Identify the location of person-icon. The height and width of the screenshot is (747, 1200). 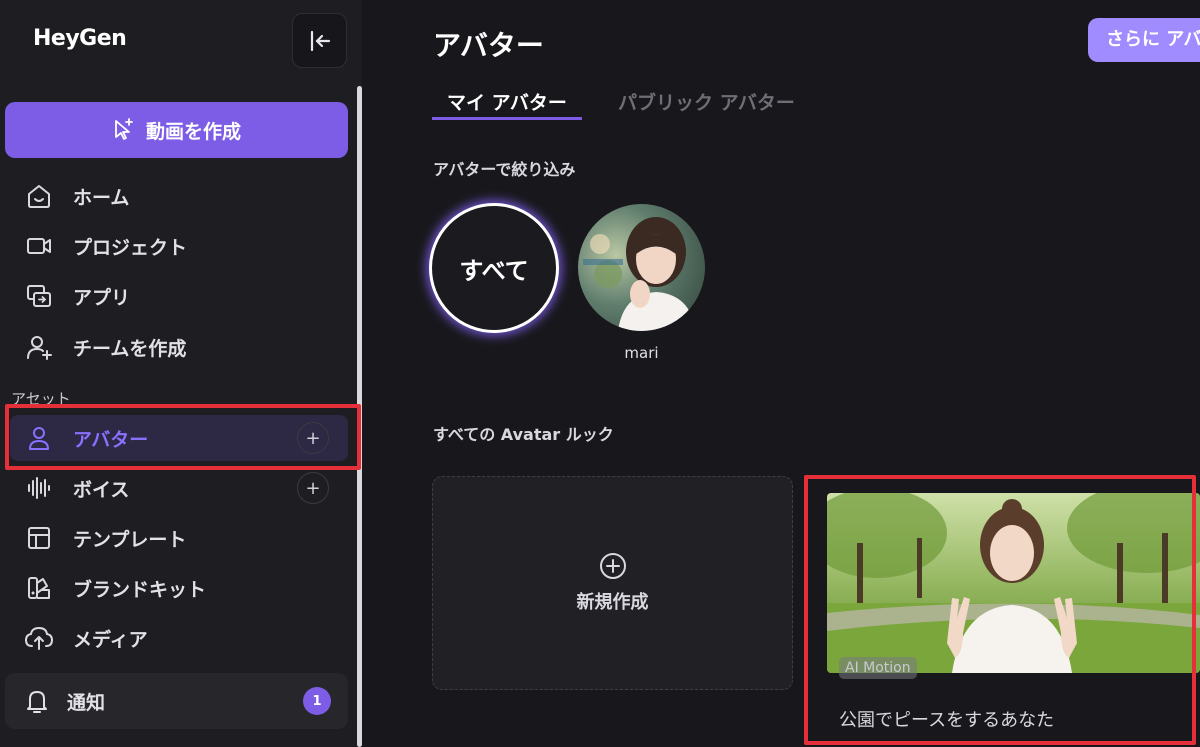
(39, 438).